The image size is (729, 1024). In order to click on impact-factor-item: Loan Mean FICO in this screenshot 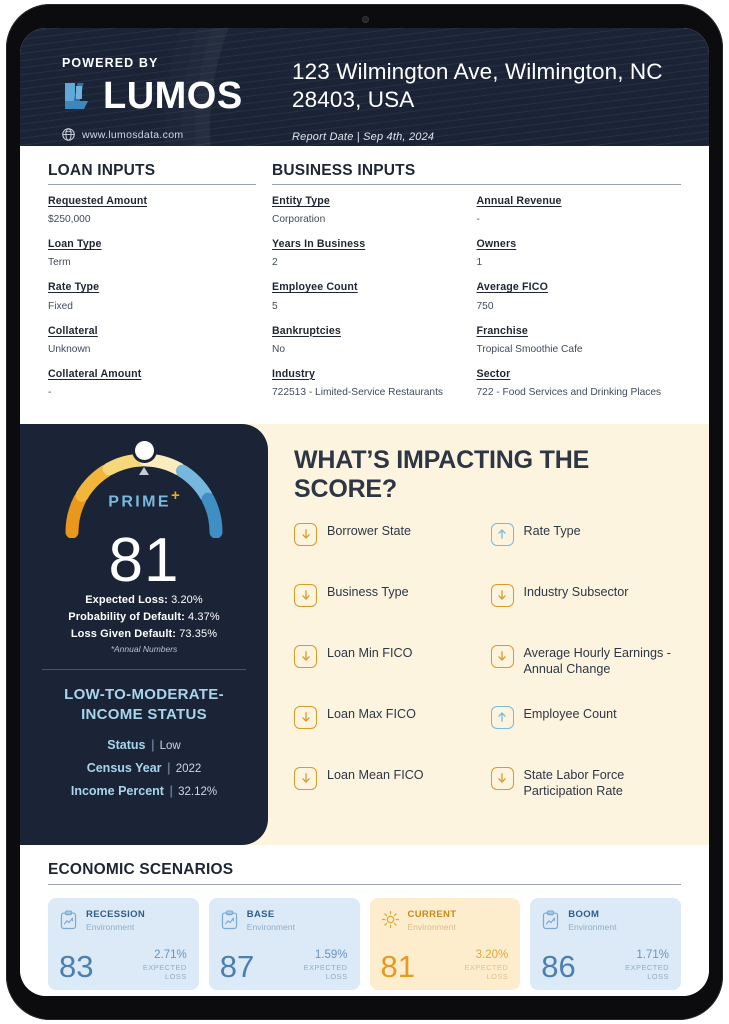, I will do `click(392, 796)`.